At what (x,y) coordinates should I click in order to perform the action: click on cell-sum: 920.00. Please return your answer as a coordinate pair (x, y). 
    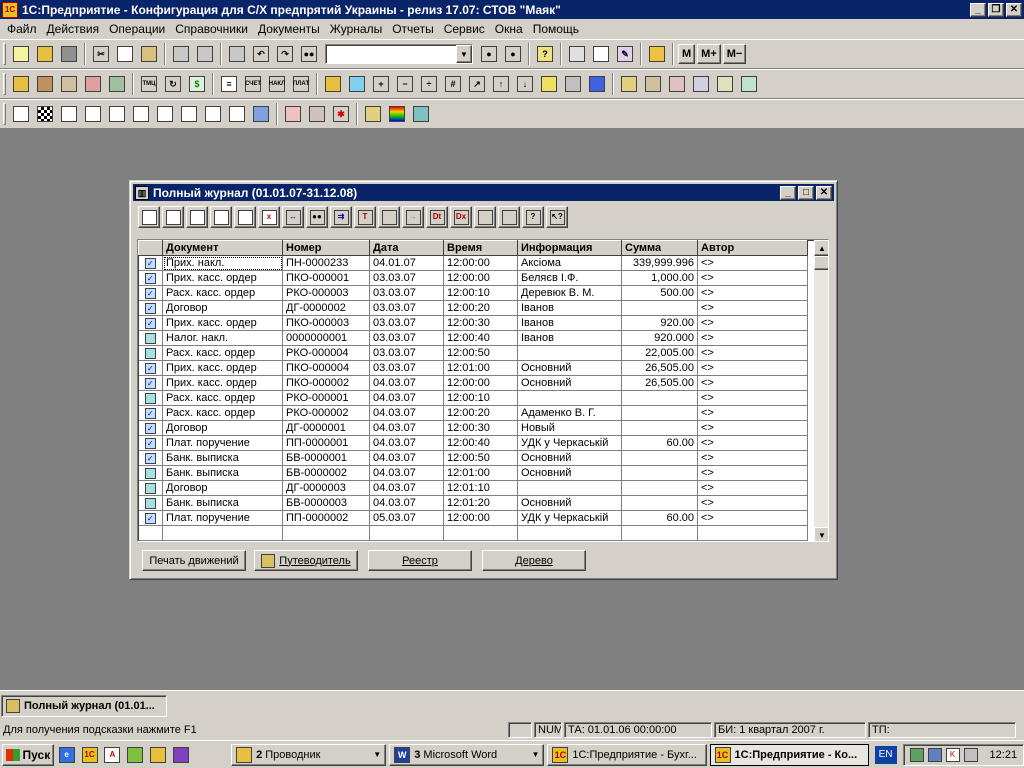
    Looking at the image, I should click on (659, 323).